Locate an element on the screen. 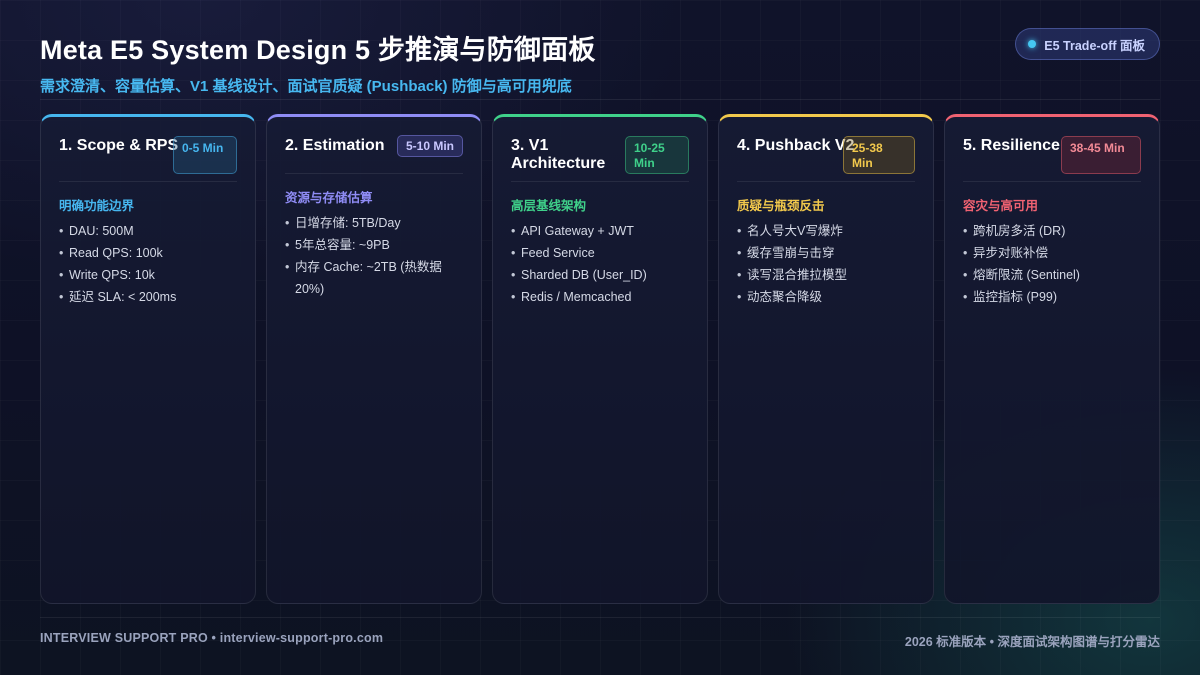 The width and height of the screenshot is (1200, 675). item-list: 名人号大V写爆炸 缓存雪崩与击穿 读写混合推拉模型 动态聚合降级 is located at coordinates (826, 264).